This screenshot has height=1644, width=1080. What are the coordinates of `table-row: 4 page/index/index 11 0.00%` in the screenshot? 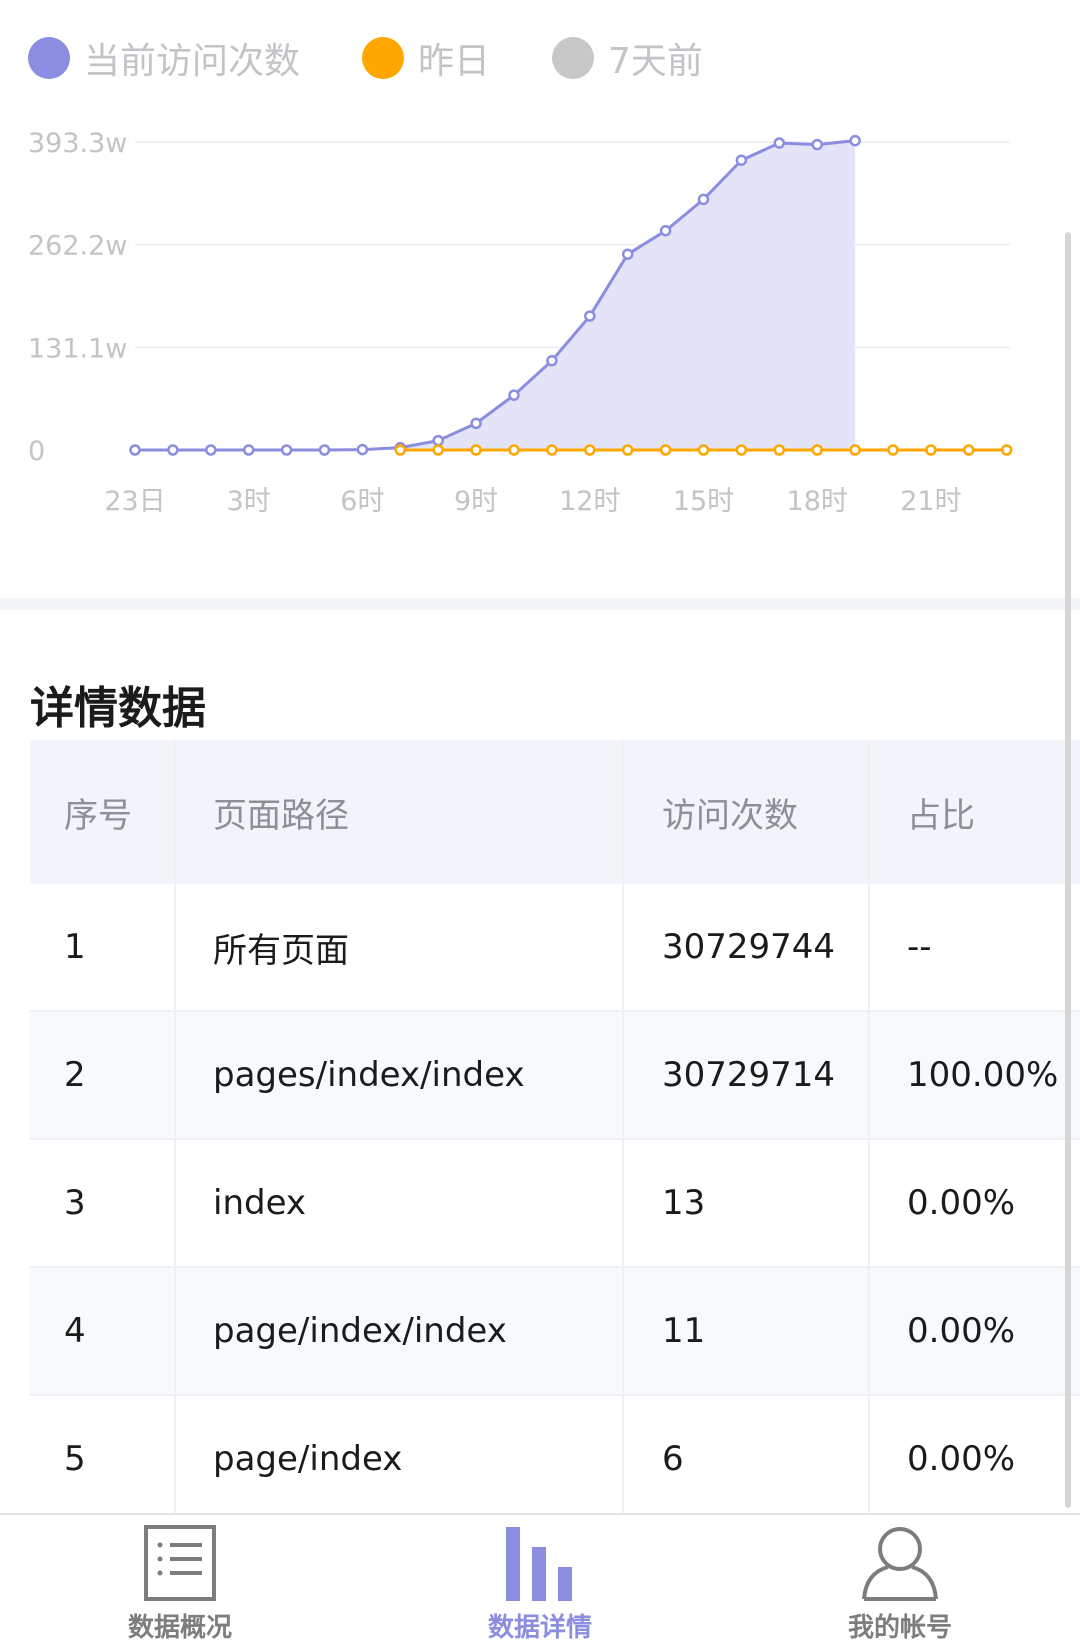 It's located at (555, 1332).